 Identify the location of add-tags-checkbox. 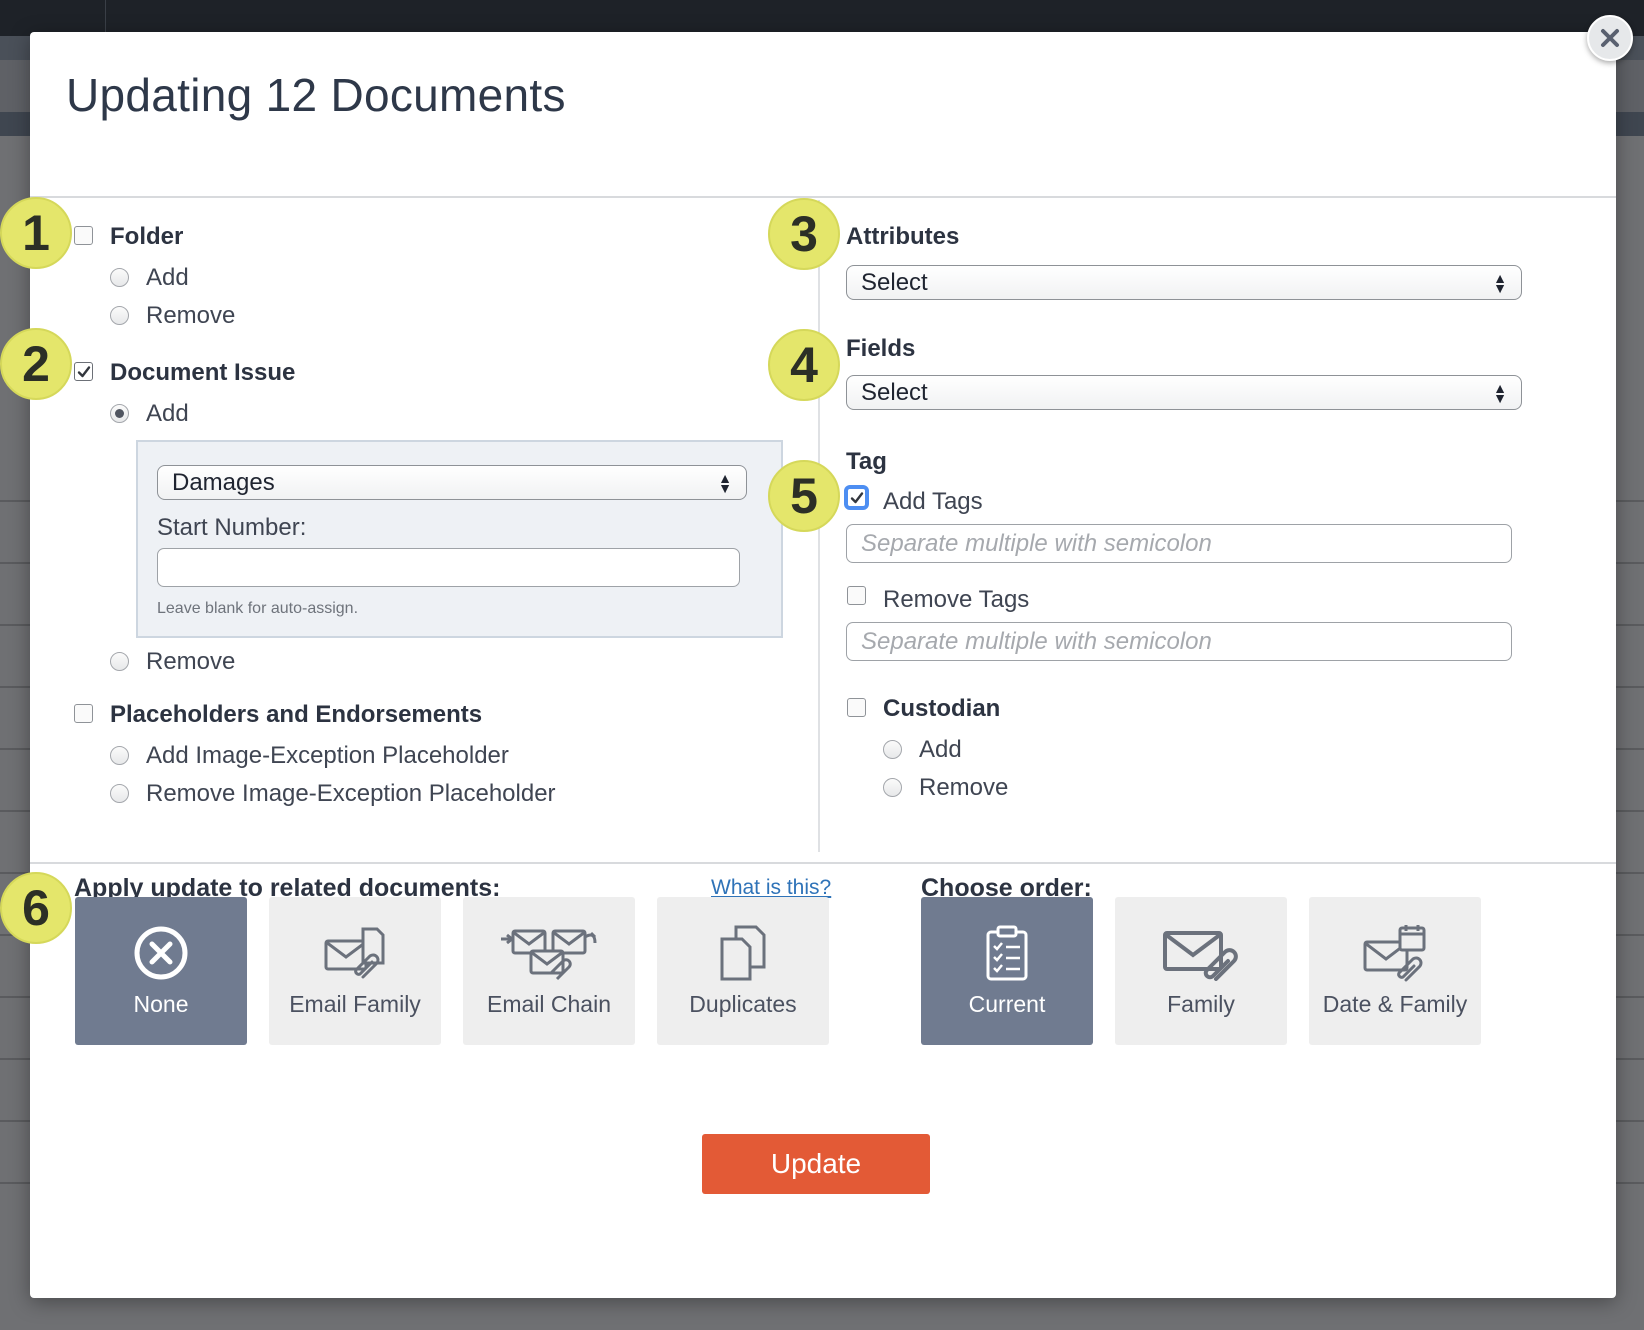
(856, 497).